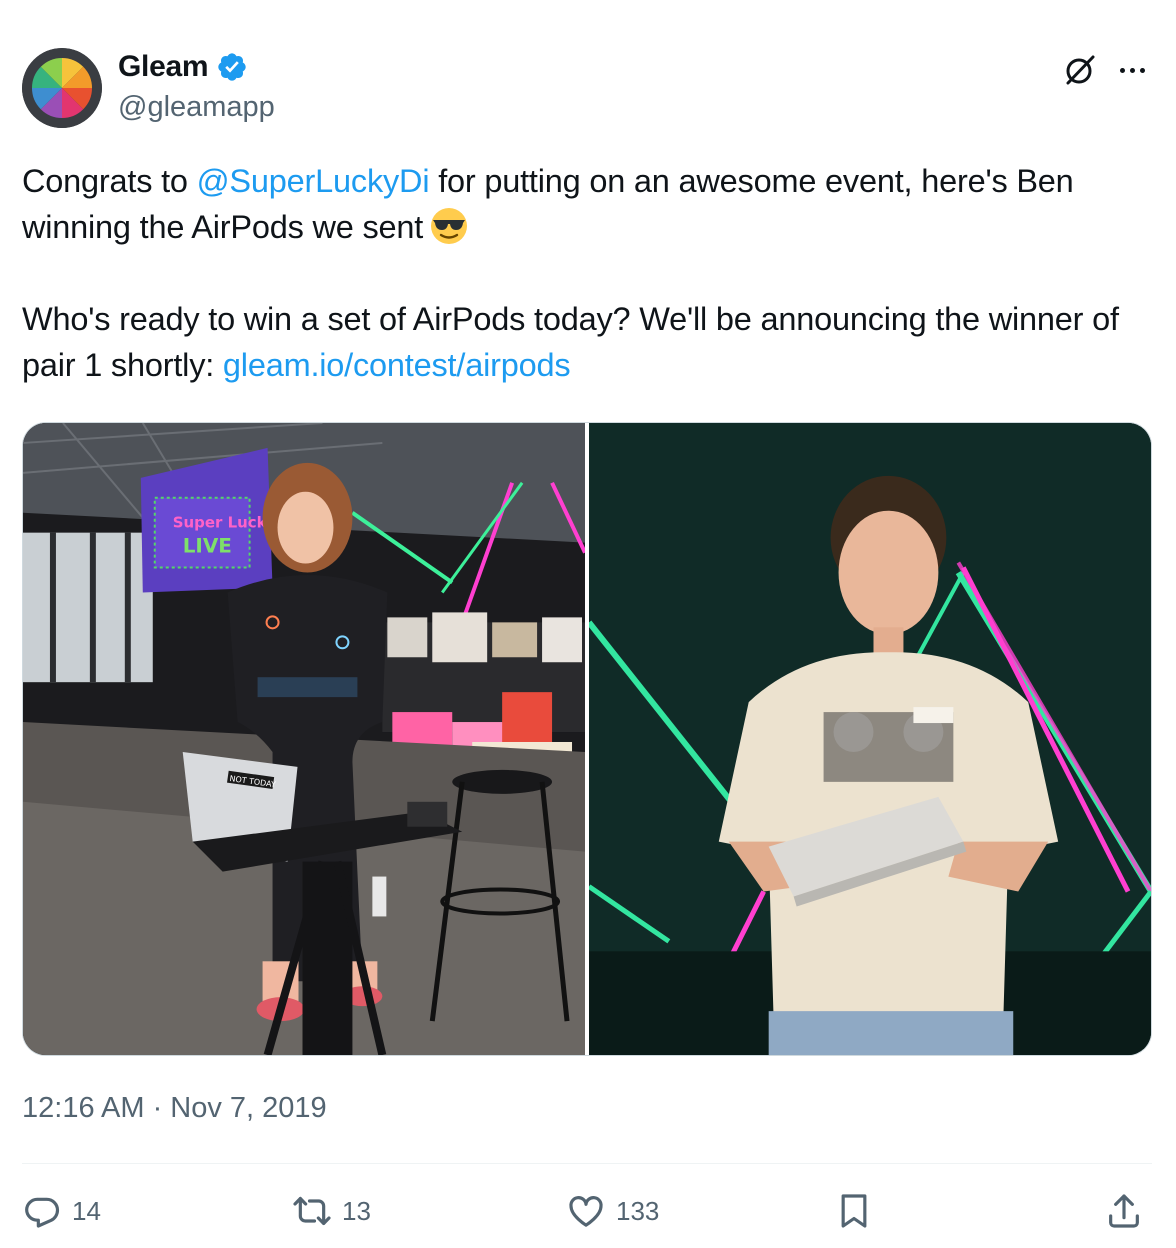  Describe the element at coordinates (42, 1212) in the screenshot. I see `reply-icon` at that location.